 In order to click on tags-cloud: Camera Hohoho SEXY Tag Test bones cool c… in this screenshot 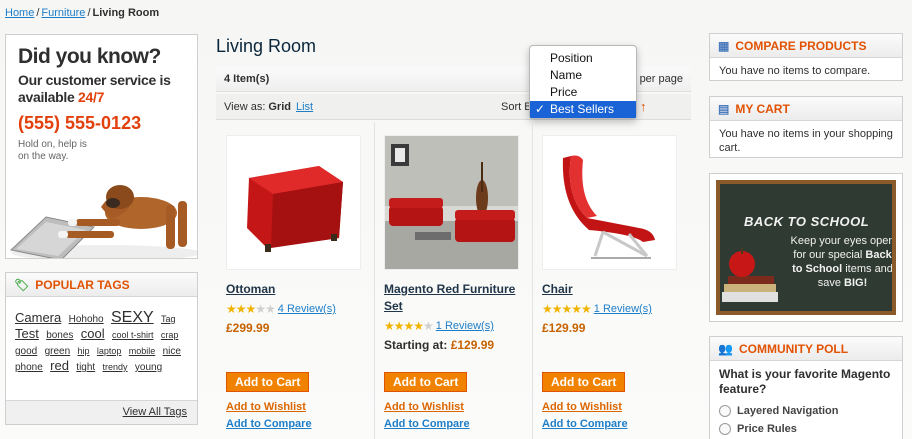, I will do `click(101, 336)`.